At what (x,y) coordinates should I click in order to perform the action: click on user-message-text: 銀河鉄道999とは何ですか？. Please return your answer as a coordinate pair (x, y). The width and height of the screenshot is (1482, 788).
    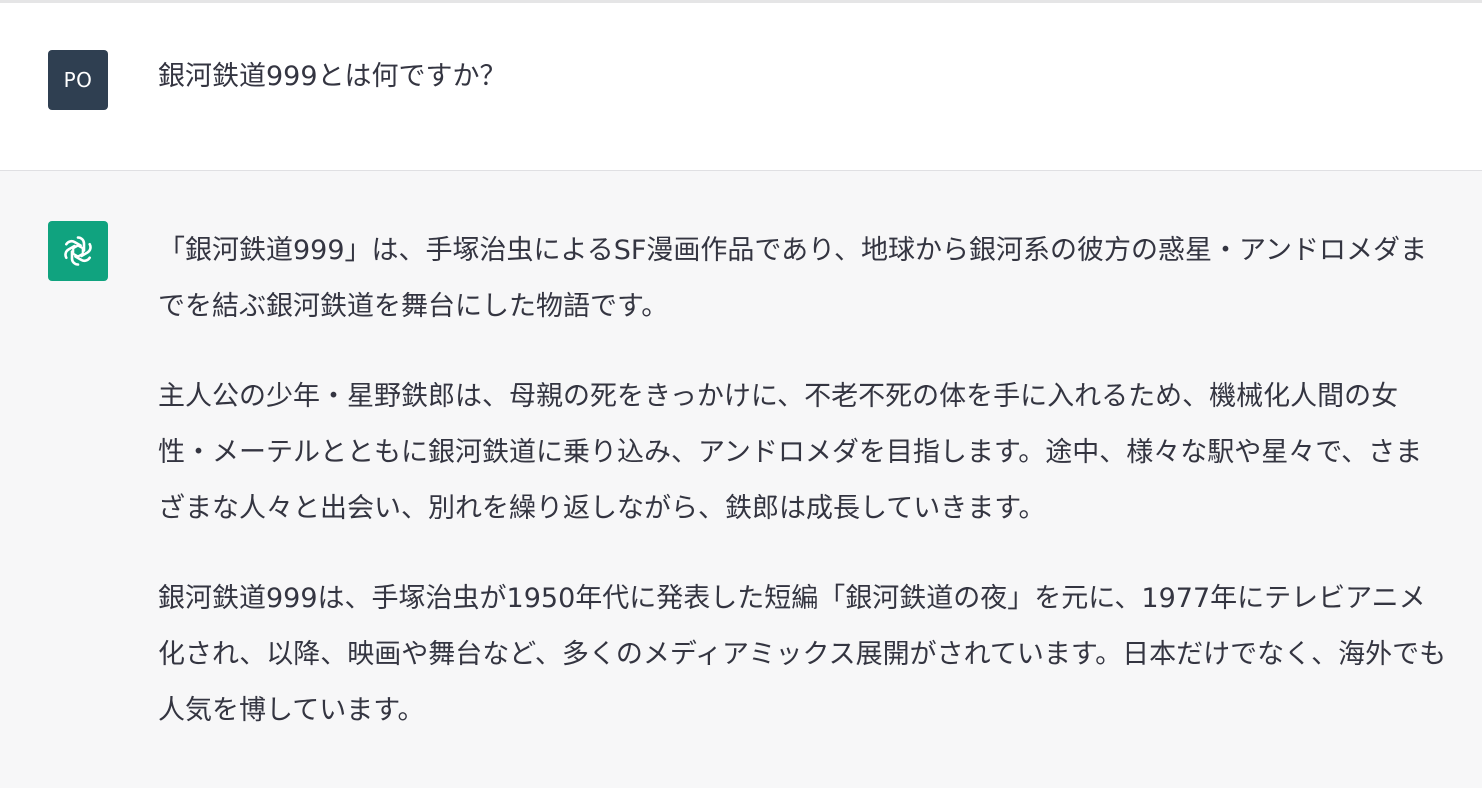
    Looking at the image, I should click on (332, 76).